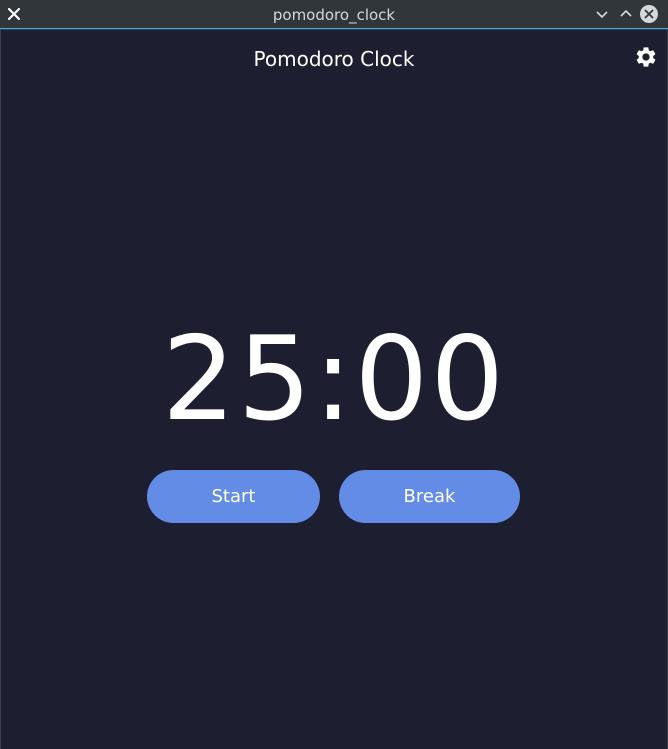  I want to click on window-title: pomodoro_clock, so click(334, 15).